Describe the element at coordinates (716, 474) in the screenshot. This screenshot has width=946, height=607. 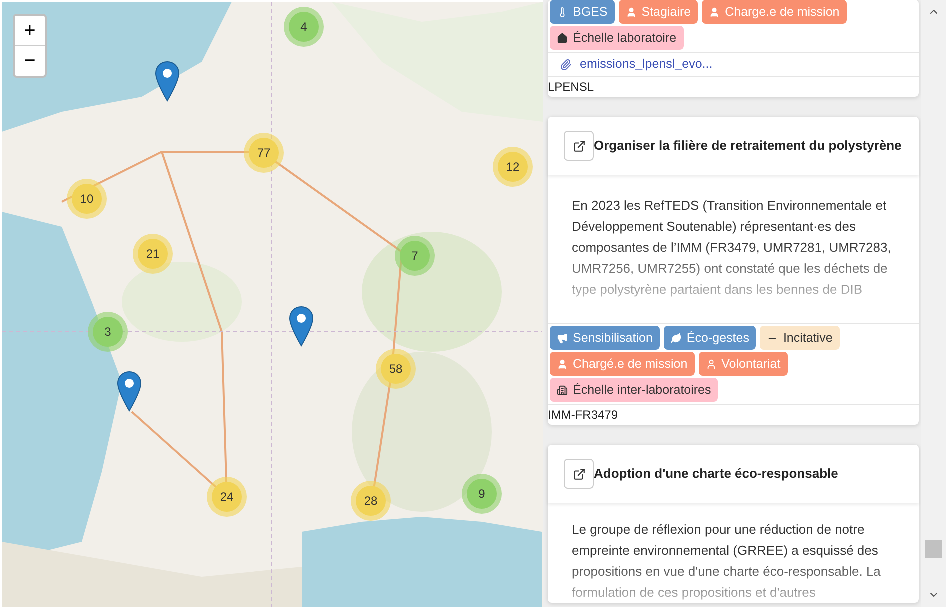
I see `card-title: Adoption d'une charte éco-responsable` at that location.